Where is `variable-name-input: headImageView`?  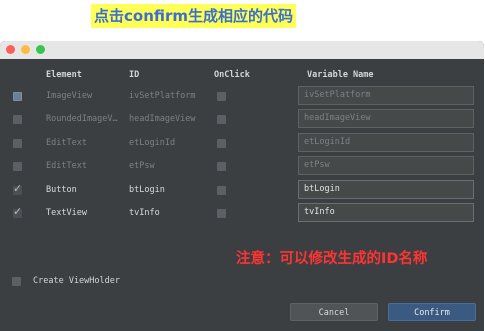 variable-name-input: headImageView is located at coordinates (386, 119).